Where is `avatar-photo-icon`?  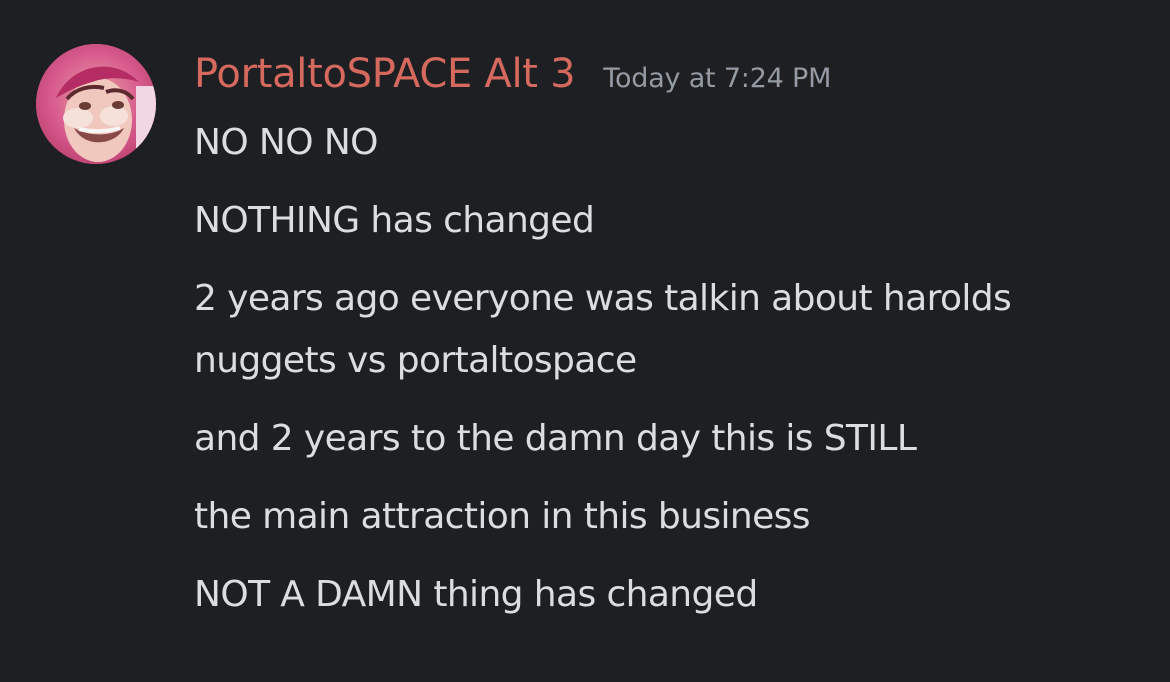 avatar-photo-icon is located at coordinates (96, 104).